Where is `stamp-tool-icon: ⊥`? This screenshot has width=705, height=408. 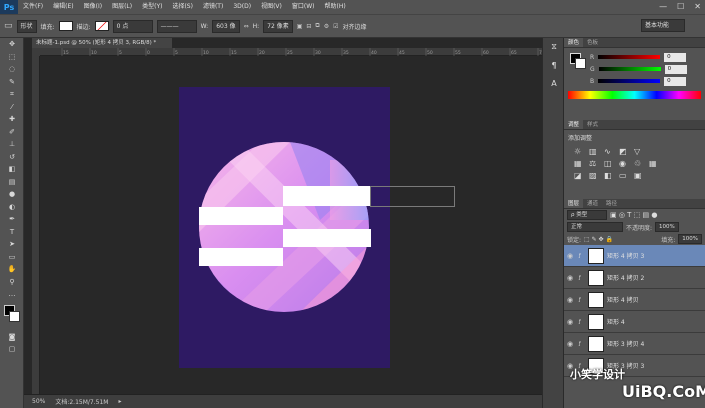 stamp-tool-icon: ⊥ is located at coordinates (12, 144).